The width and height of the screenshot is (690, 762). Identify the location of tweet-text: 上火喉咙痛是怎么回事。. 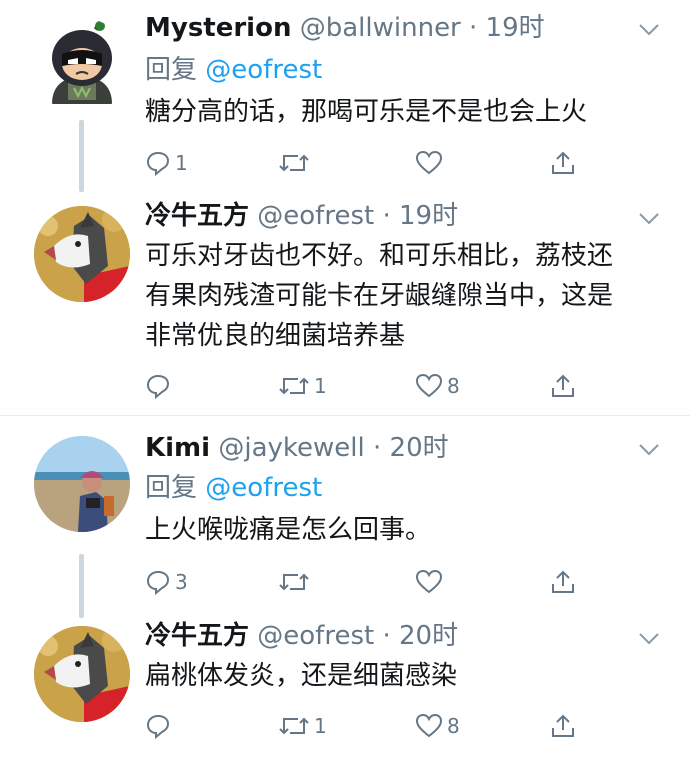
(405, 530).